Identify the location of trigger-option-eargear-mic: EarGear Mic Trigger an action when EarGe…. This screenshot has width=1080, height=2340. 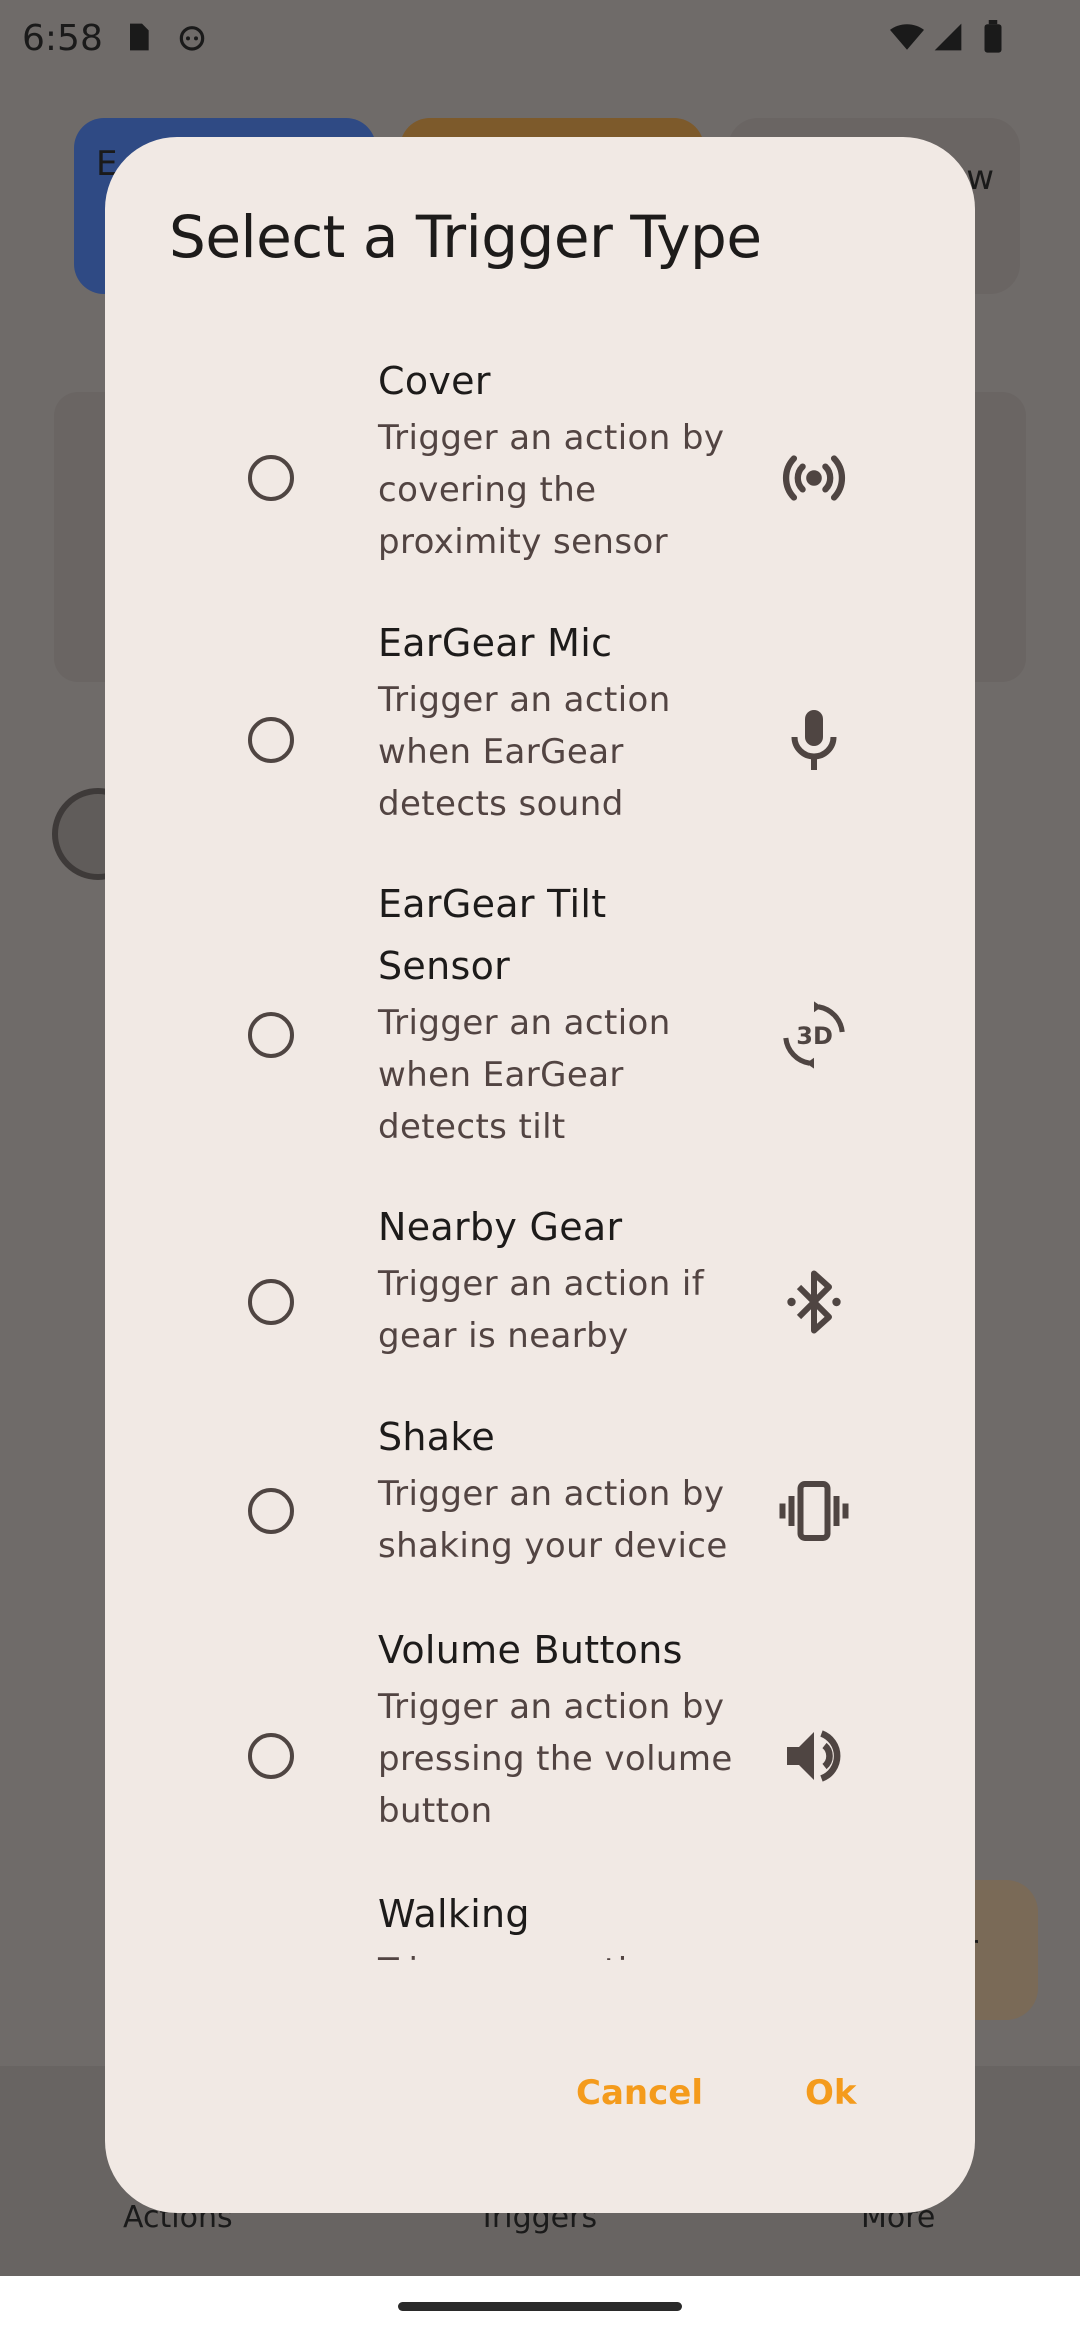
(540, 736).